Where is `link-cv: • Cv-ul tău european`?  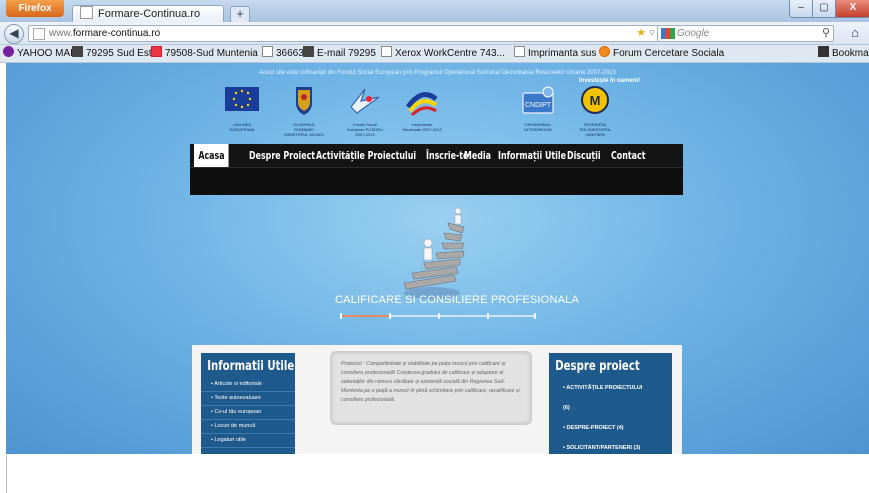
link-cv: • Cv-ul tău european is located at coordinates (248, 413).